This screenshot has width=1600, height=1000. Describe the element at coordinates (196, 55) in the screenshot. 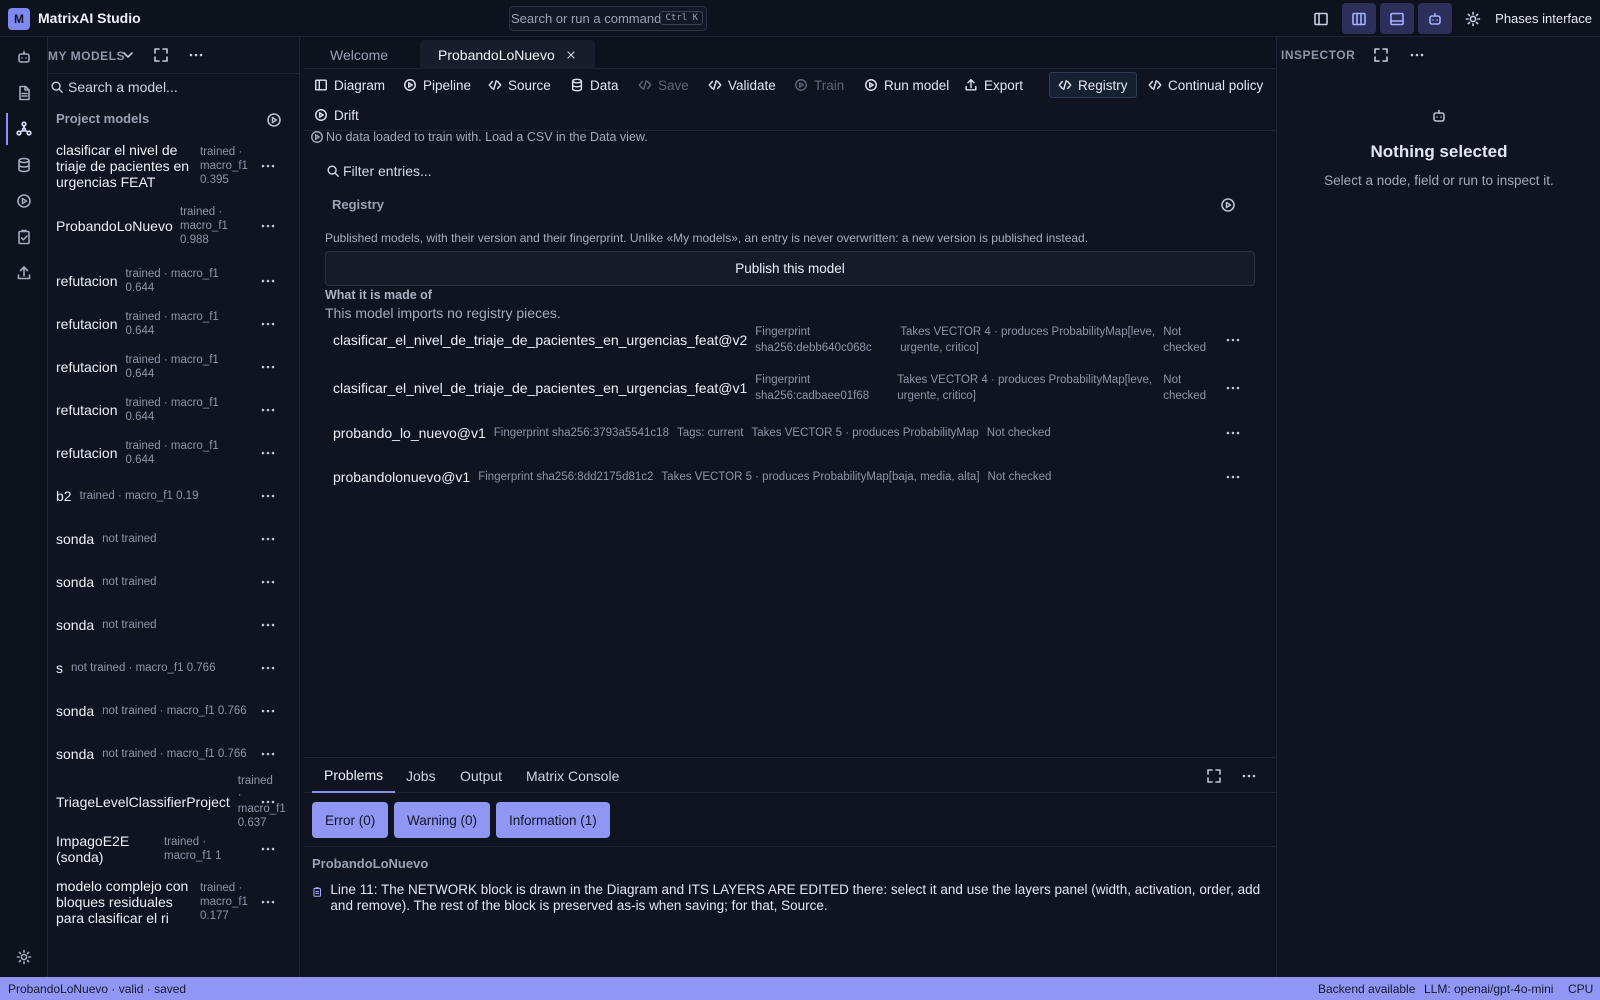

I see `sidebar-more-button` at that location.